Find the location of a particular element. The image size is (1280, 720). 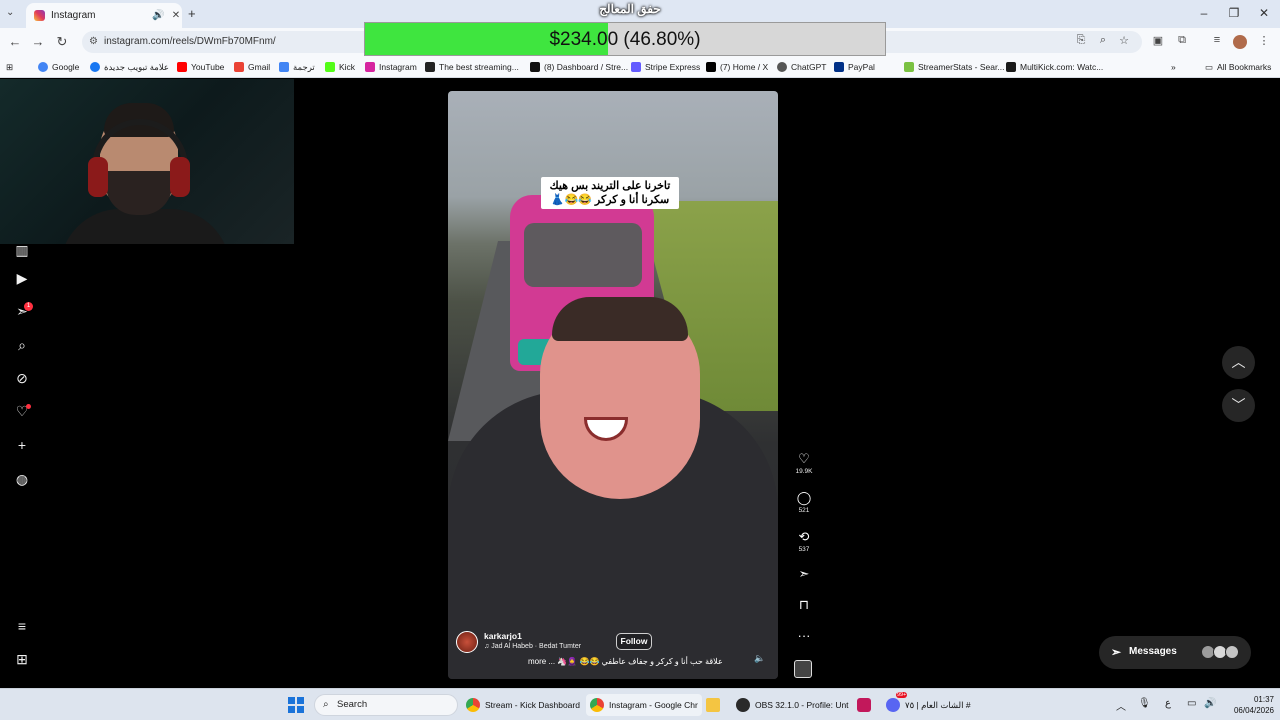

bookmark-gmail: Gmail is located at coordinates (252, 67).